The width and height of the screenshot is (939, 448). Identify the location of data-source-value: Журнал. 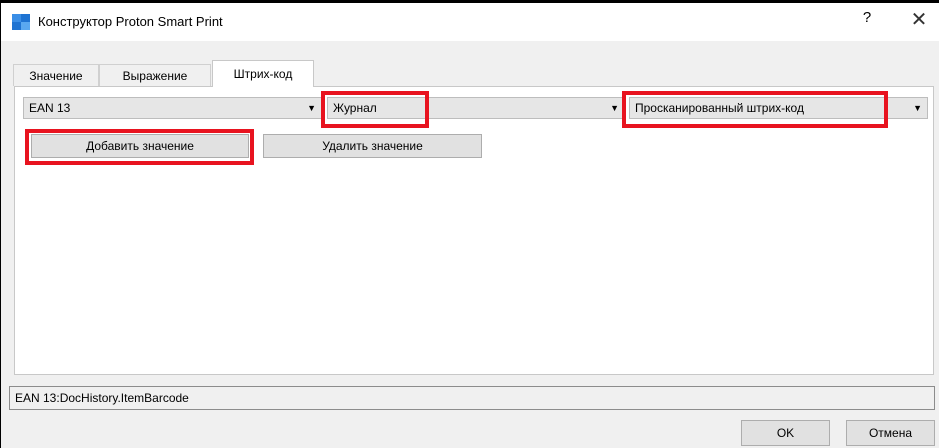
(355, 108).